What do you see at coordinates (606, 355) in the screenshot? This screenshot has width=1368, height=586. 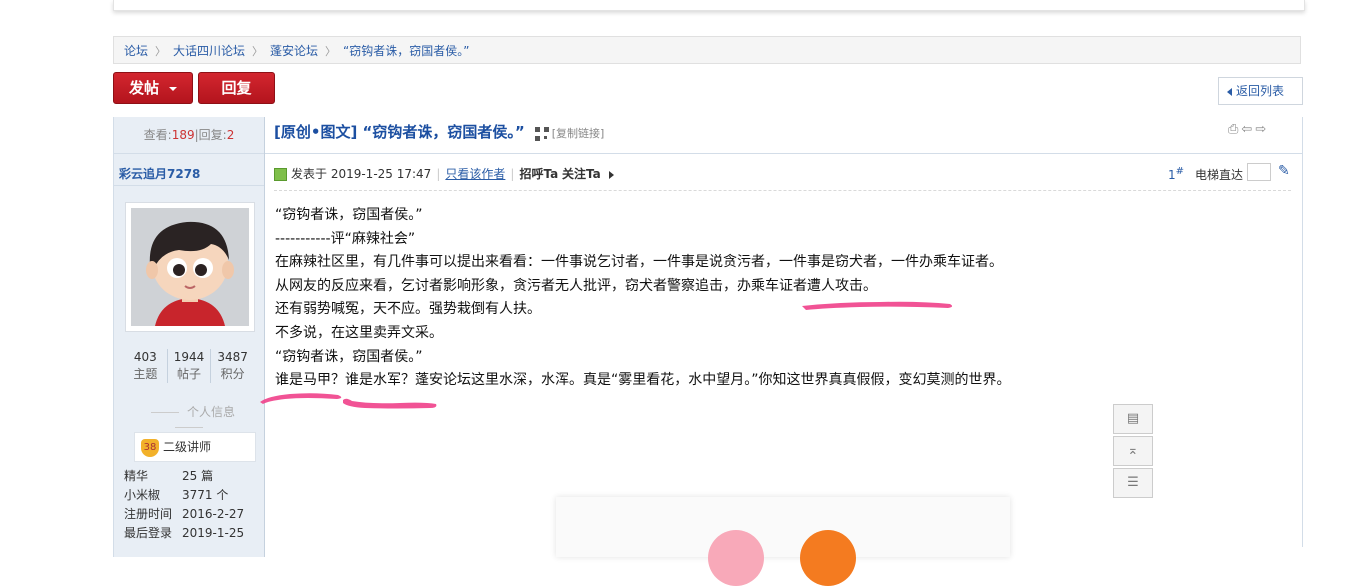 I see `annotation-underlines` at bounding box center [606, 355].